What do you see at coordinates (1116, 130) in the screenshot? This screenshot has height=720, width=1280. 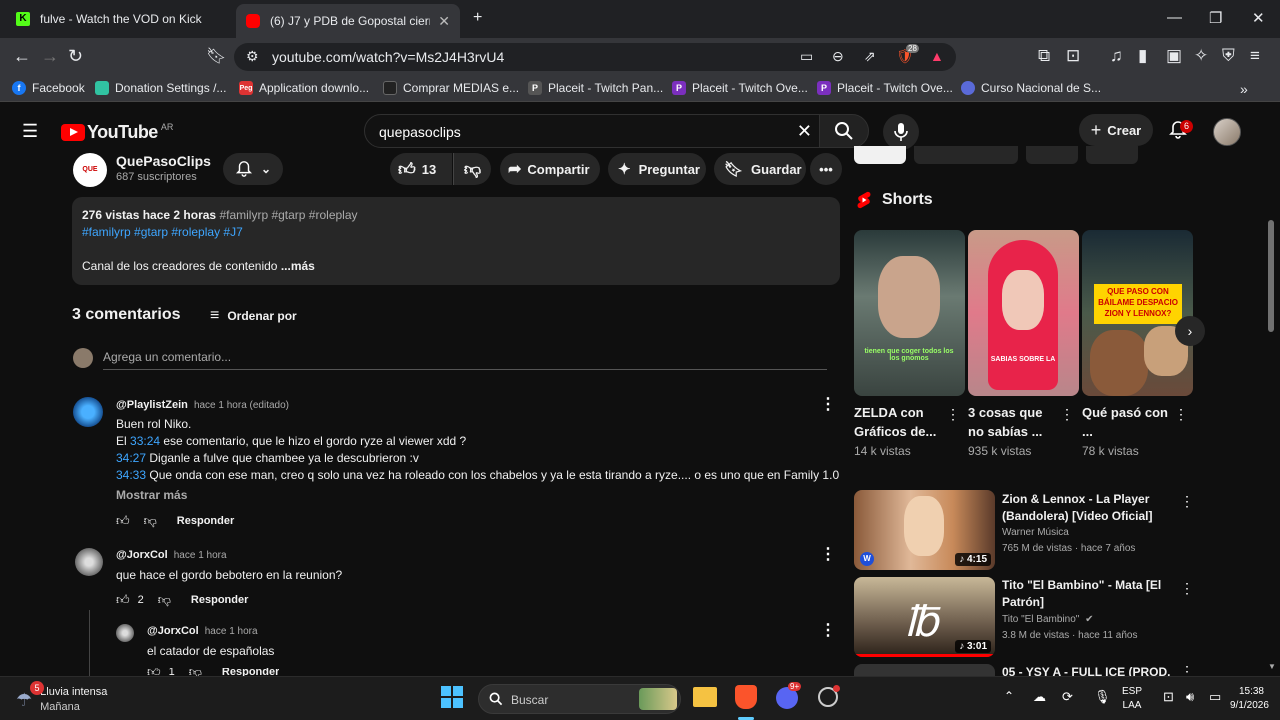 I see `create-button: + Crear` at bounding box center [1116, 130].